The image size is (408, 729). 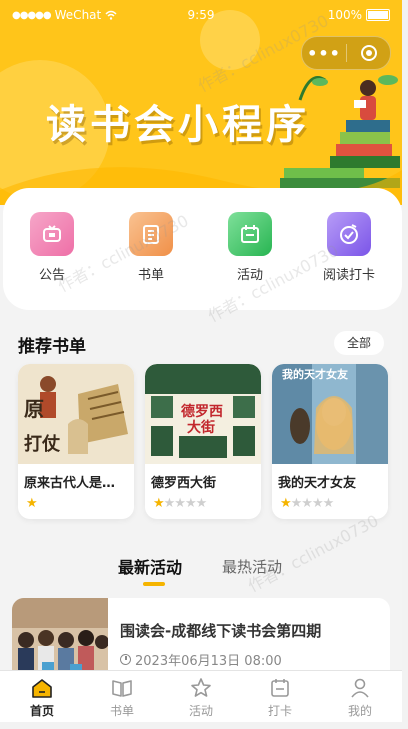 What do you see at coordinates (151, 234) in the screenshot?
I see `booklist-icon` at bounding box center [151, 234].